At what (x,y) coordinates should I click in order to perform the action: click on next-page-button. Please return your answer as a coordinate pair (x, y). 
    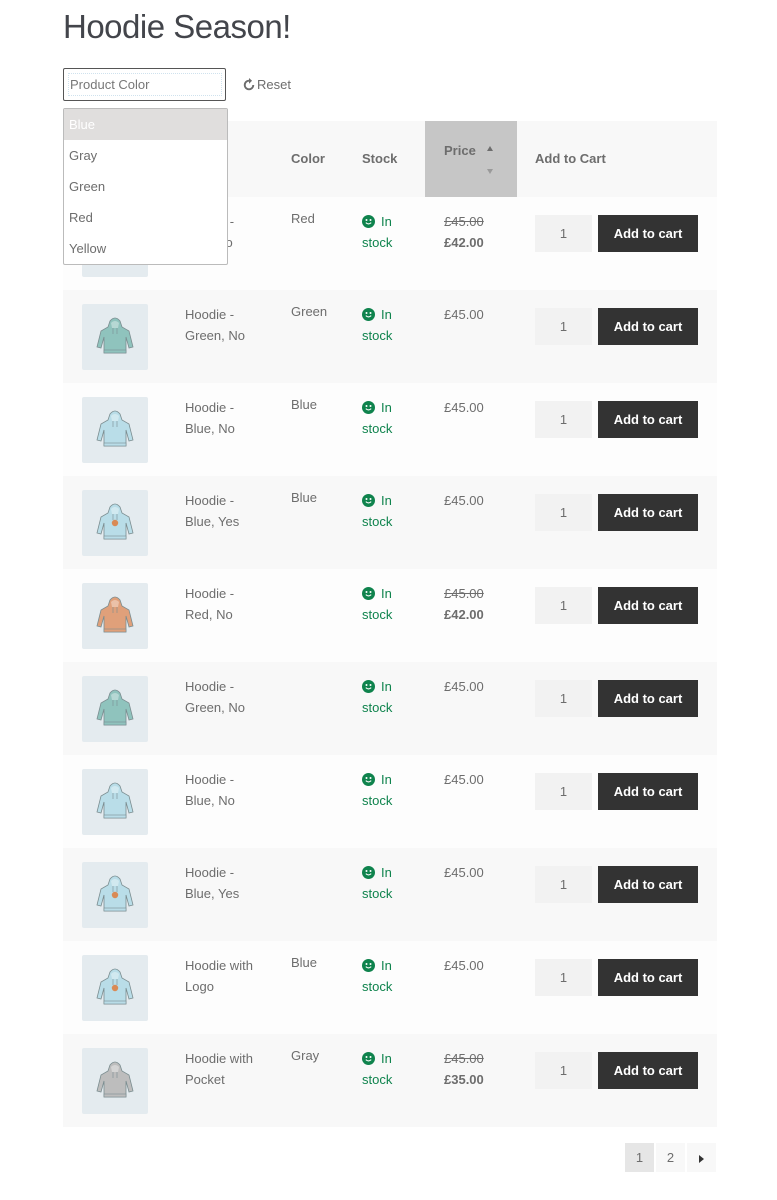
    Looking at the image, I should click on (701, 1157).